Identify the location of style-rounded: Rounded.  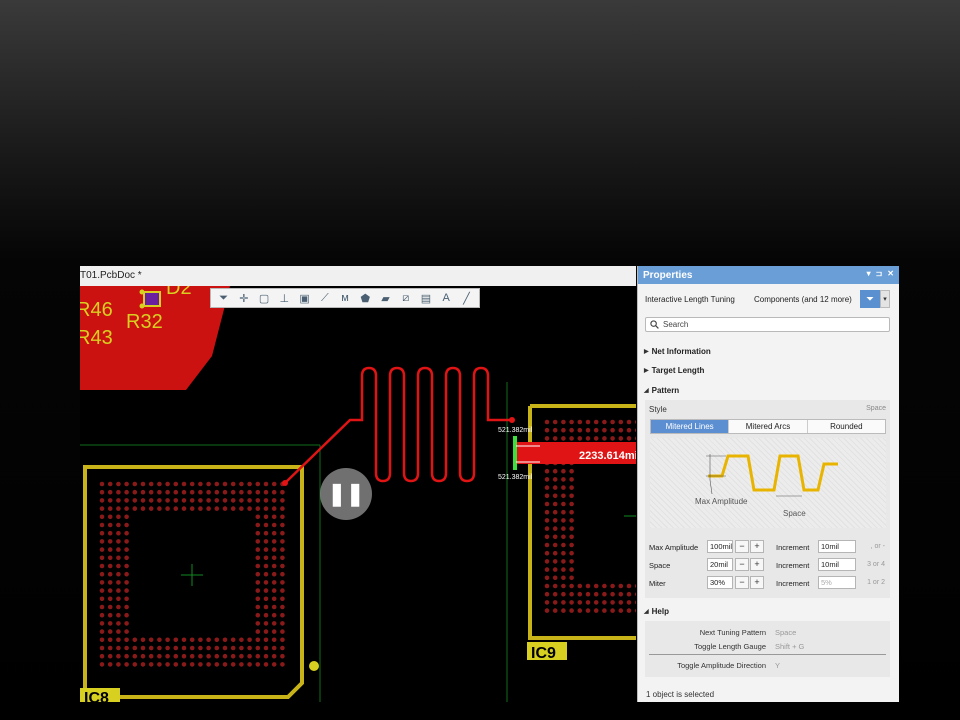
(846, 426).